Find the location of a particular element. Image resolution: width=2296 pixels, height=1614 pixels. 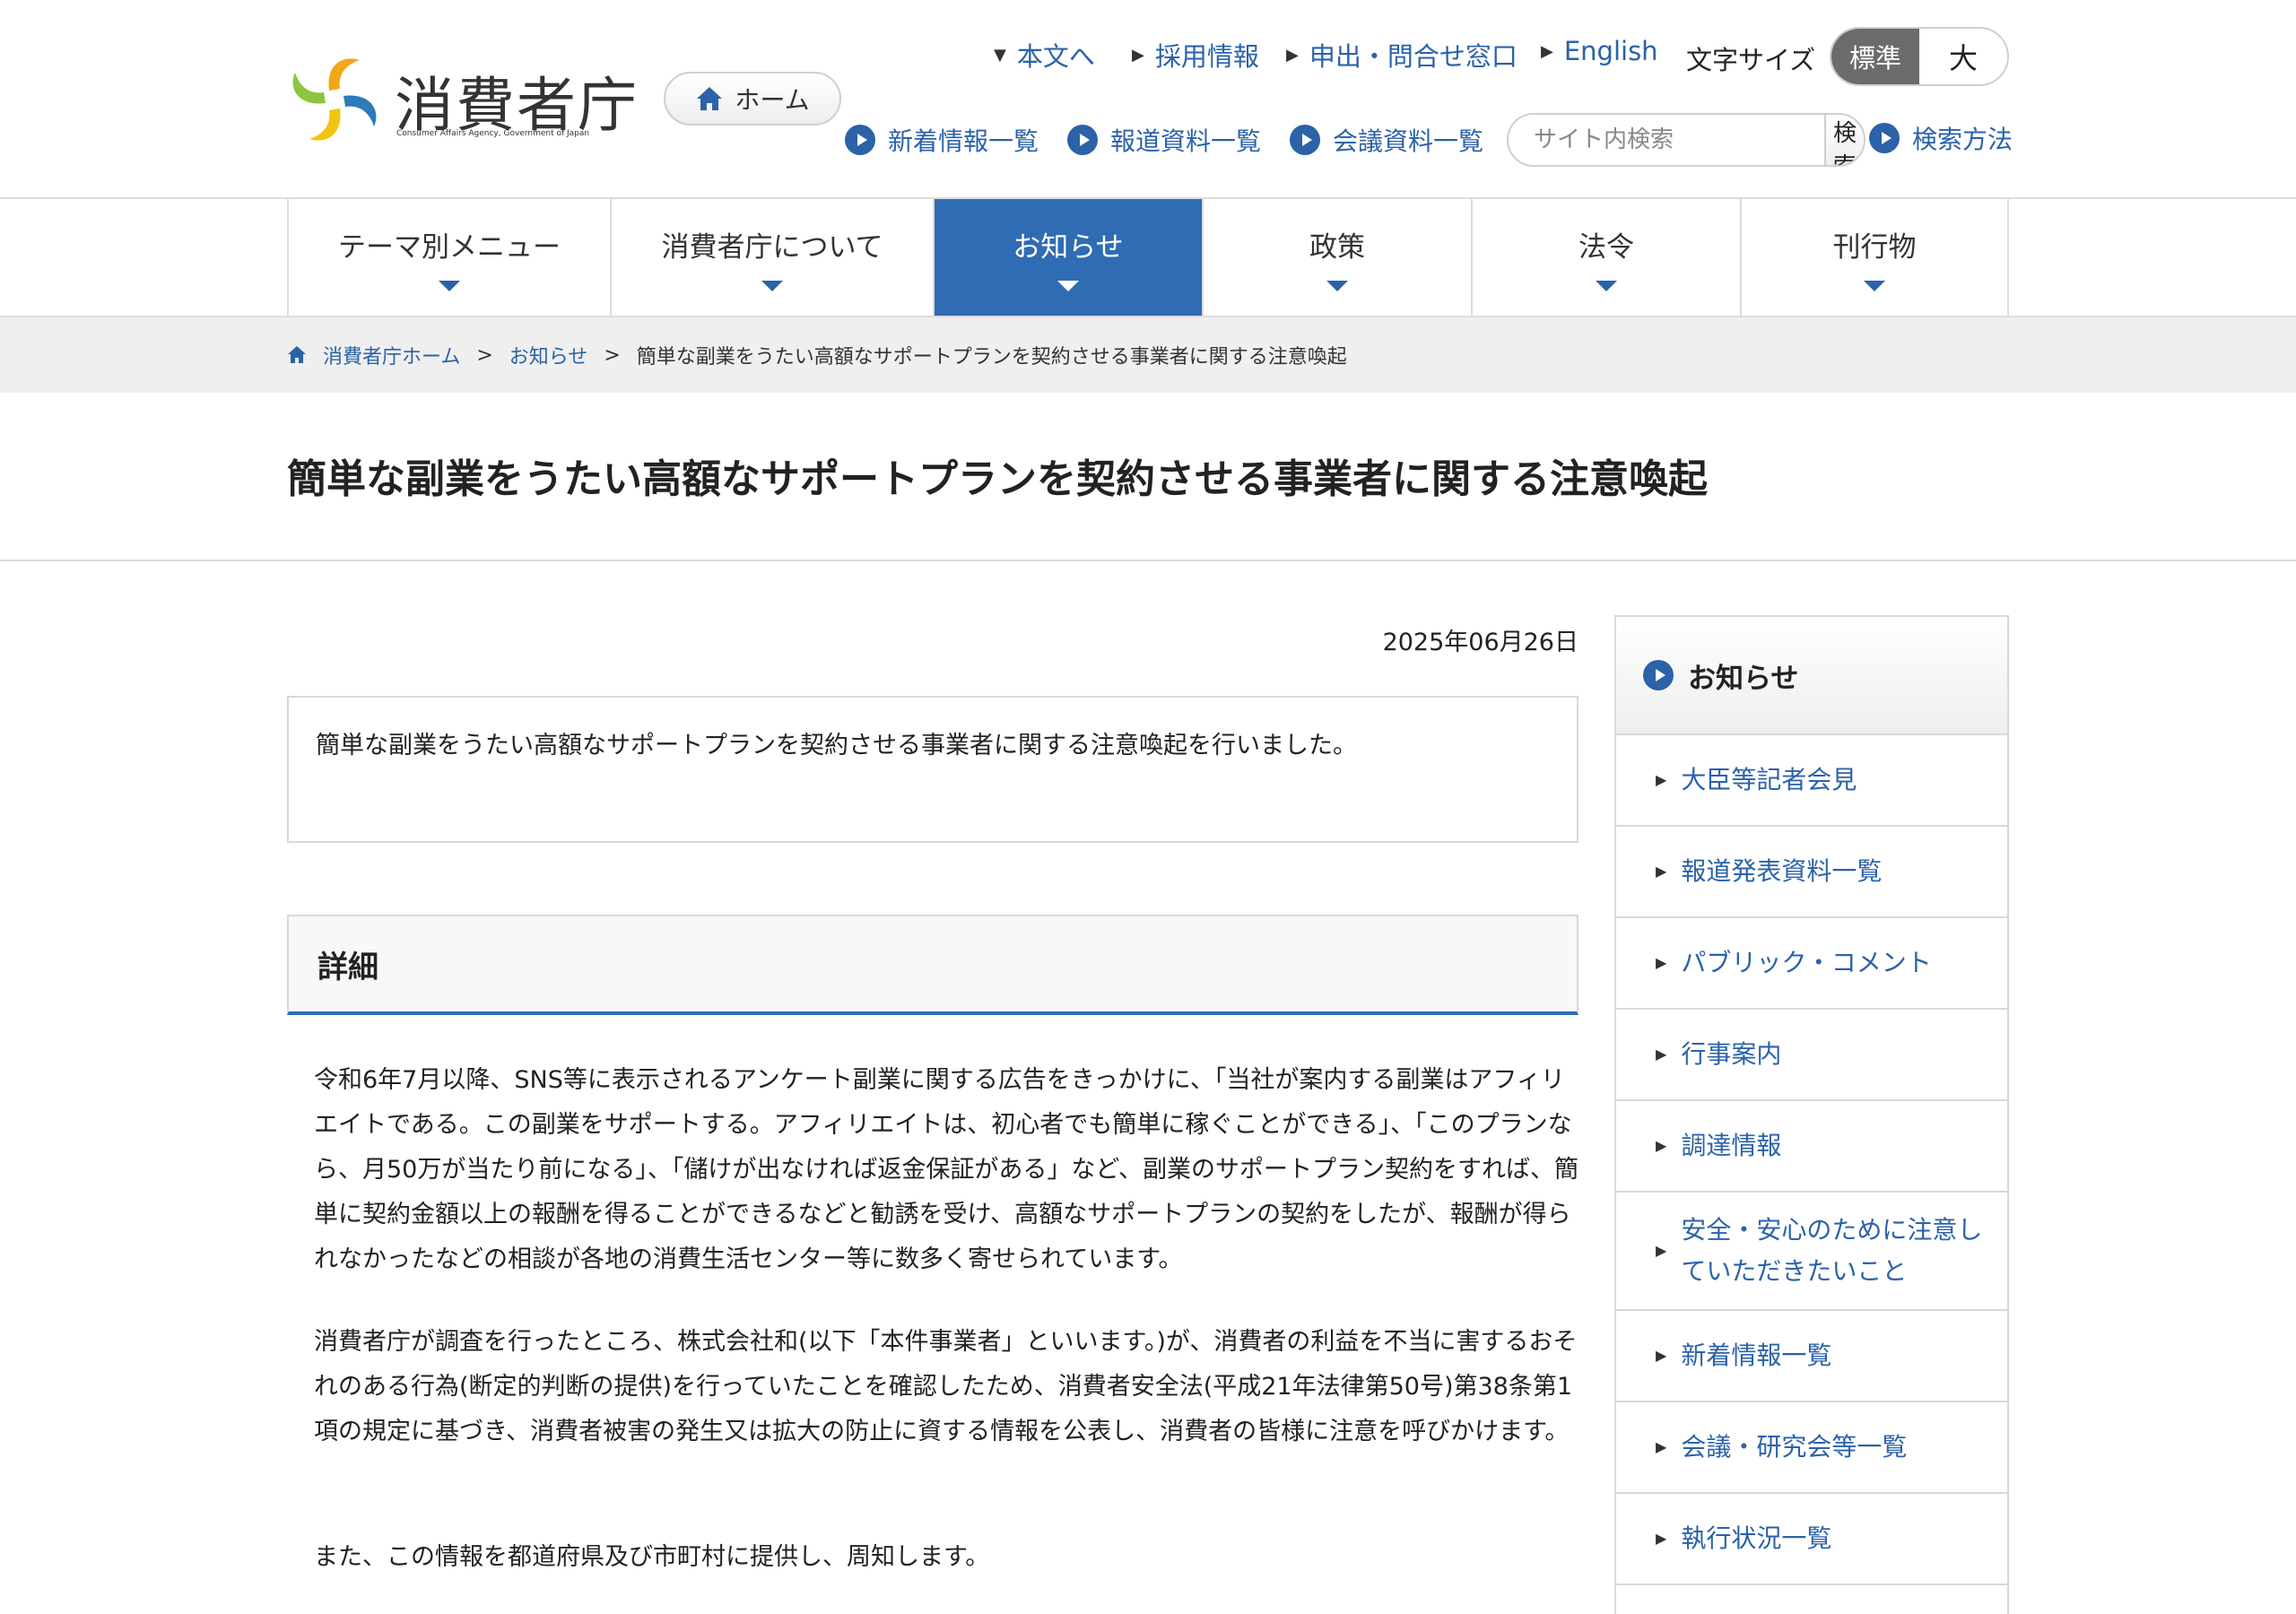

font-size-normal-button: 標準 is located at coordinates (1875, 56).